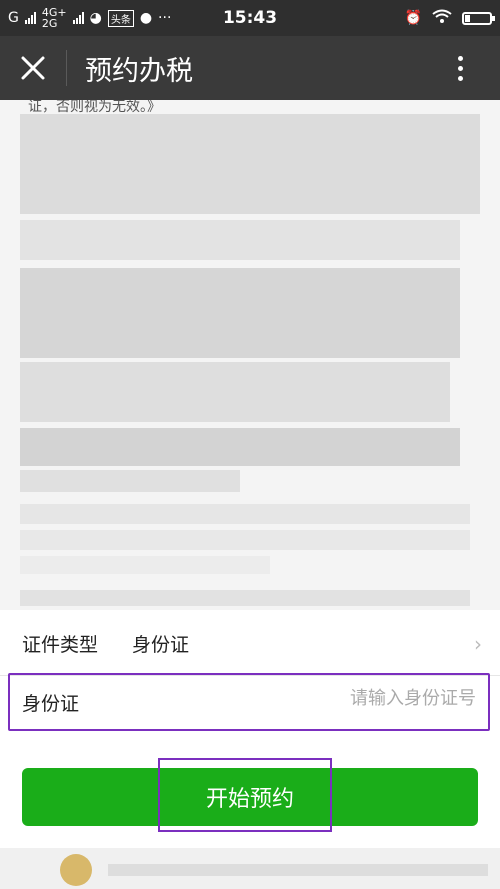 This screenshot has width=500, height=889. I want to click on page-title: 预约办税, so click(139, 71).